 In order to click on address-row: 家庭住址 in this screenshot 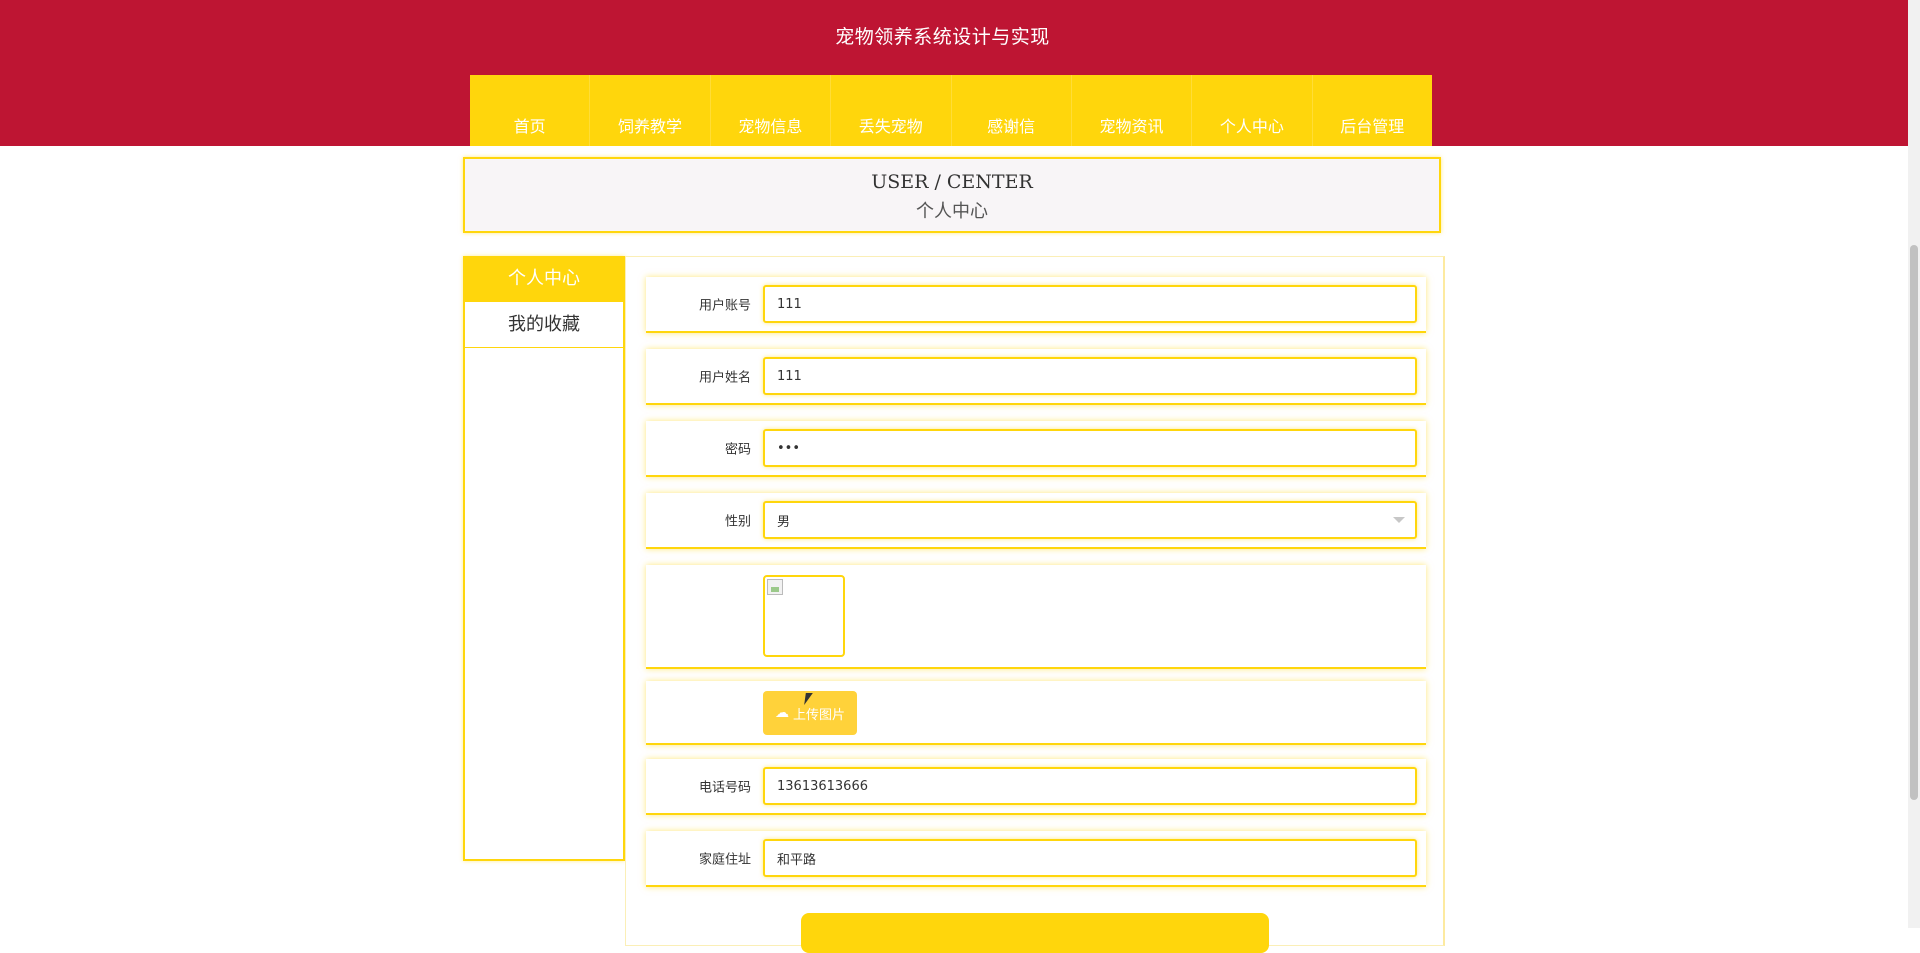, I will do `click(1036, 859)`.